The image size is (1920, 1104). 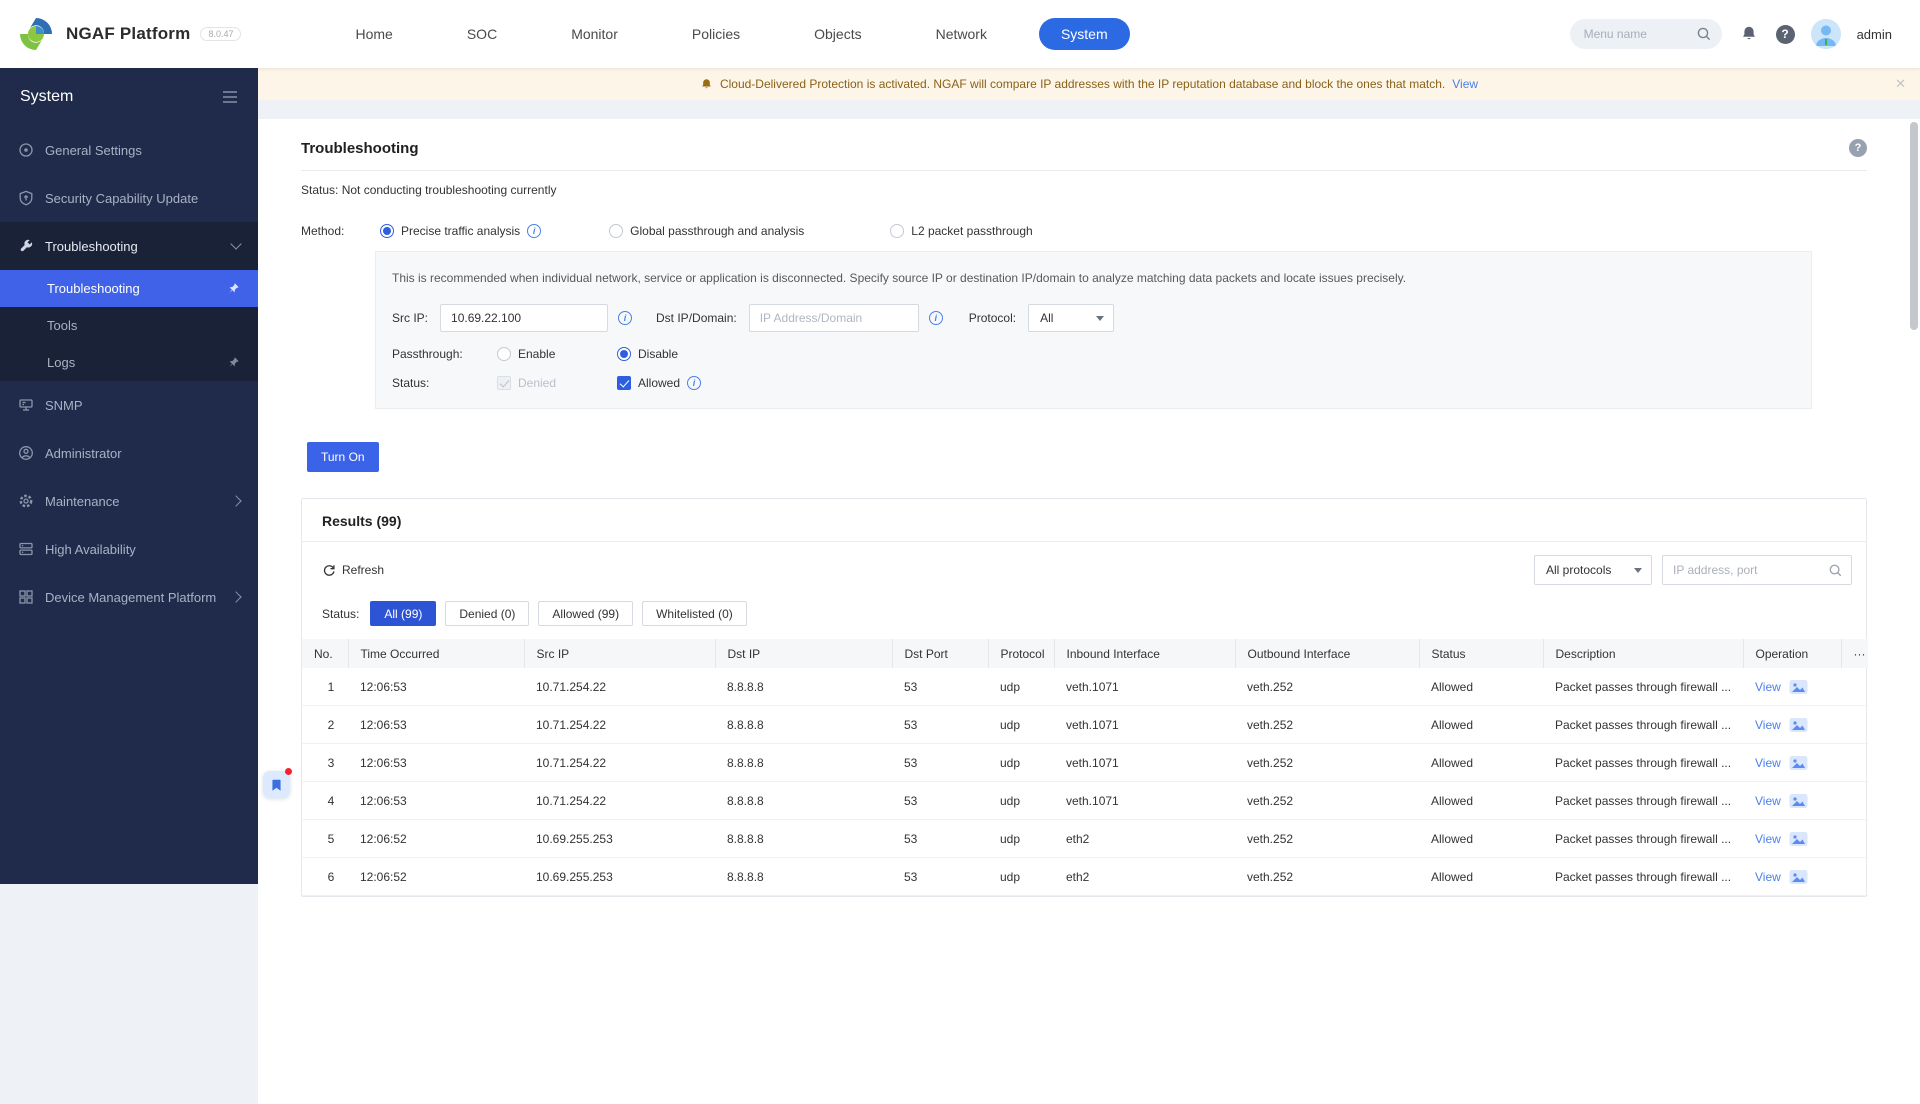 I want to click on src-ip-input, so click(x=524, y=318).